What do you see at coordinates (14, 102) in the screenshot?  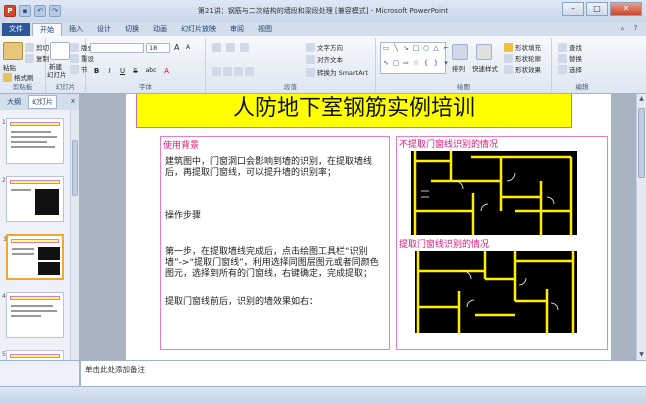 I see `tab-outline: 大纲` at bounding box center [14, 102].